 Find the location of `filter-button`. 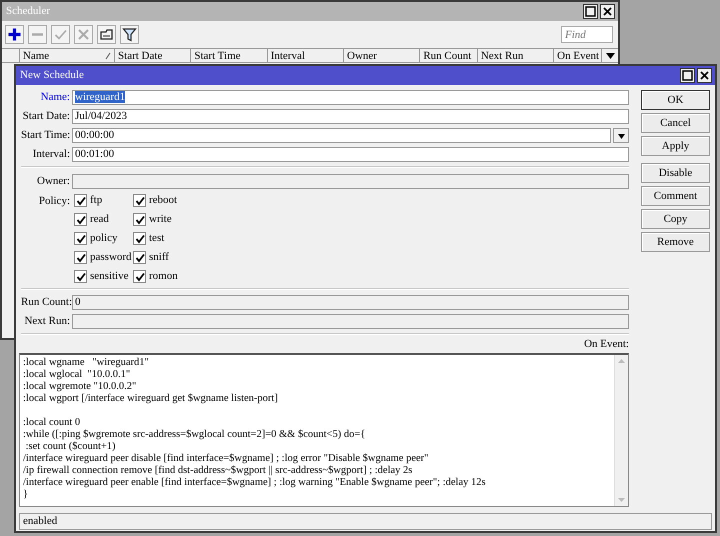

filter-button is located at coordinates (129, 34).